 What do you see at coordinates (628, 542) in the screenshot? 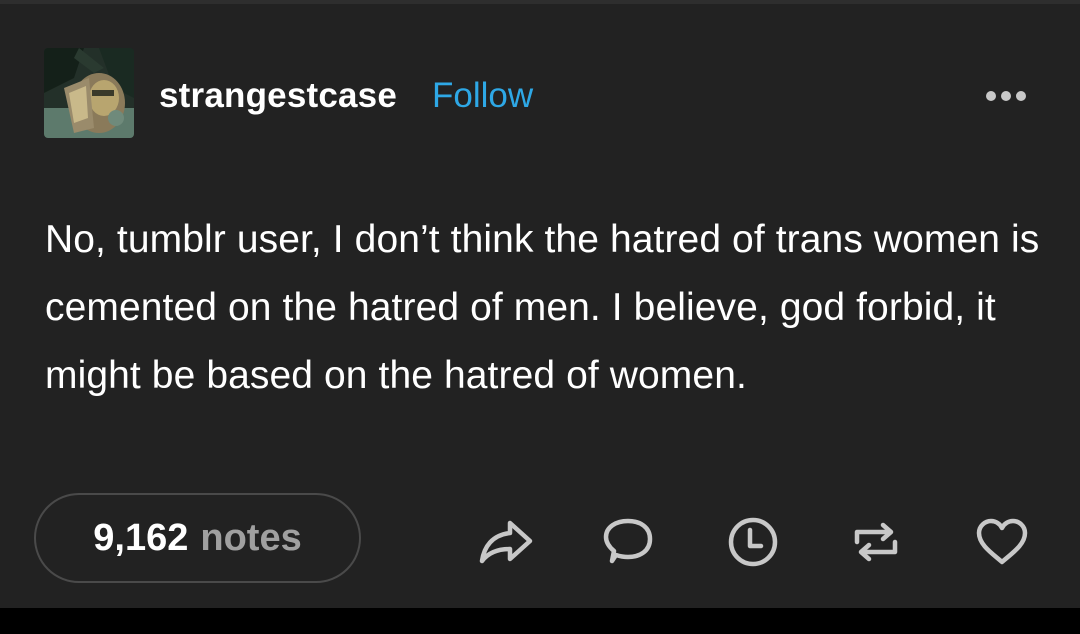
I see `reply-icon` at bounding box center [628, 542].